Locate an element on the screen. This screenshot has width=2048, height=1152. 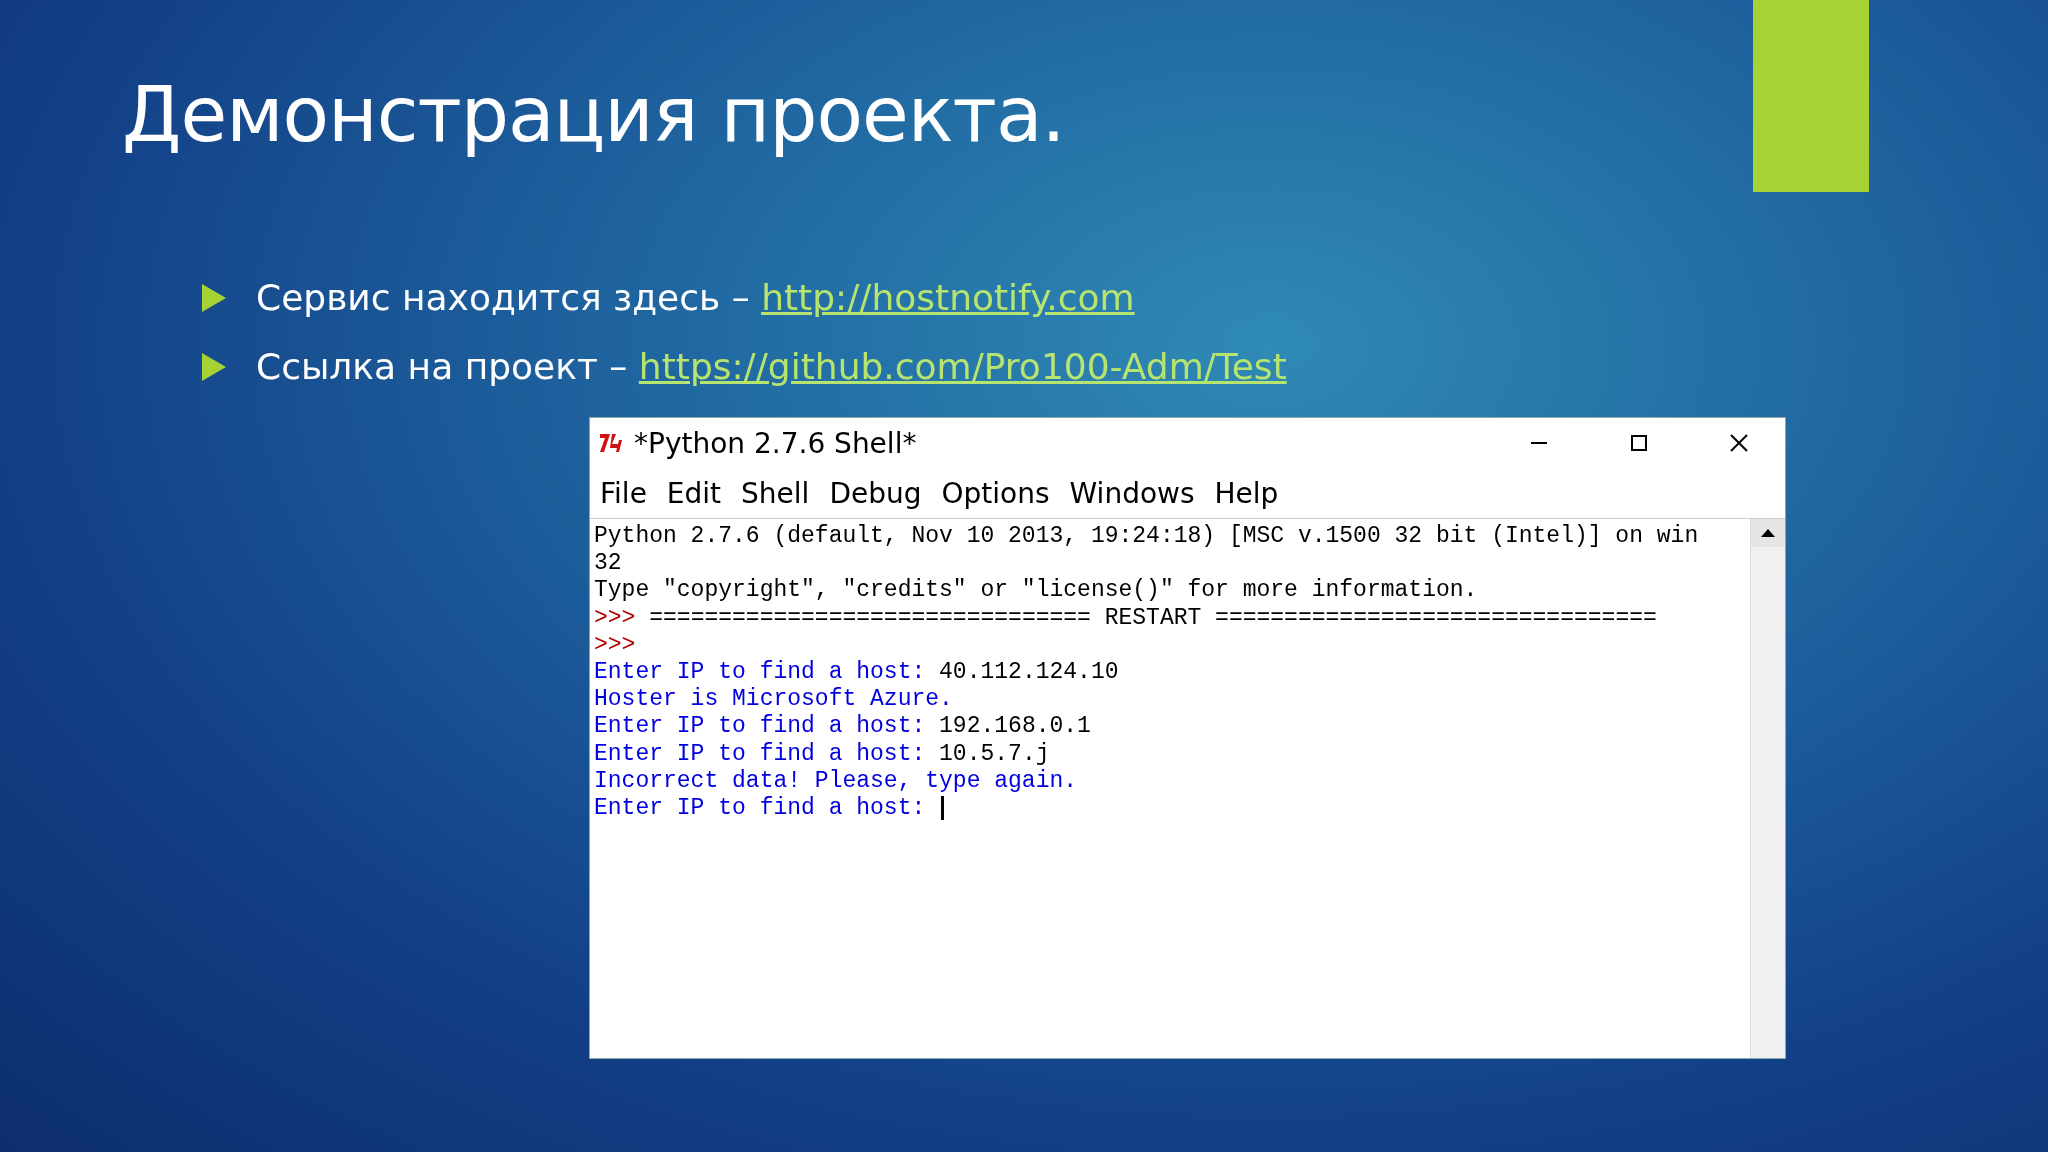
close-icon is located at coordinates (1739, 443).